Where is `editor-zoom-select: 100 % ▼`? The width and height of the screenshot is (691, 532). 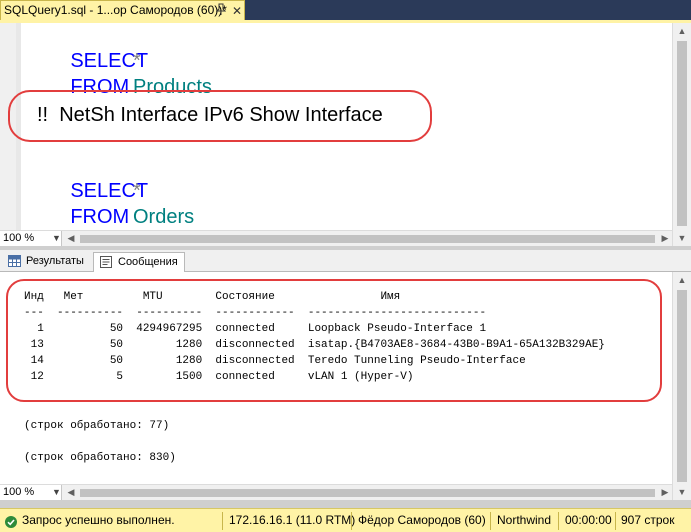 editor-zoom-select: 100 % ▼ is located at coordinates (31, 238).